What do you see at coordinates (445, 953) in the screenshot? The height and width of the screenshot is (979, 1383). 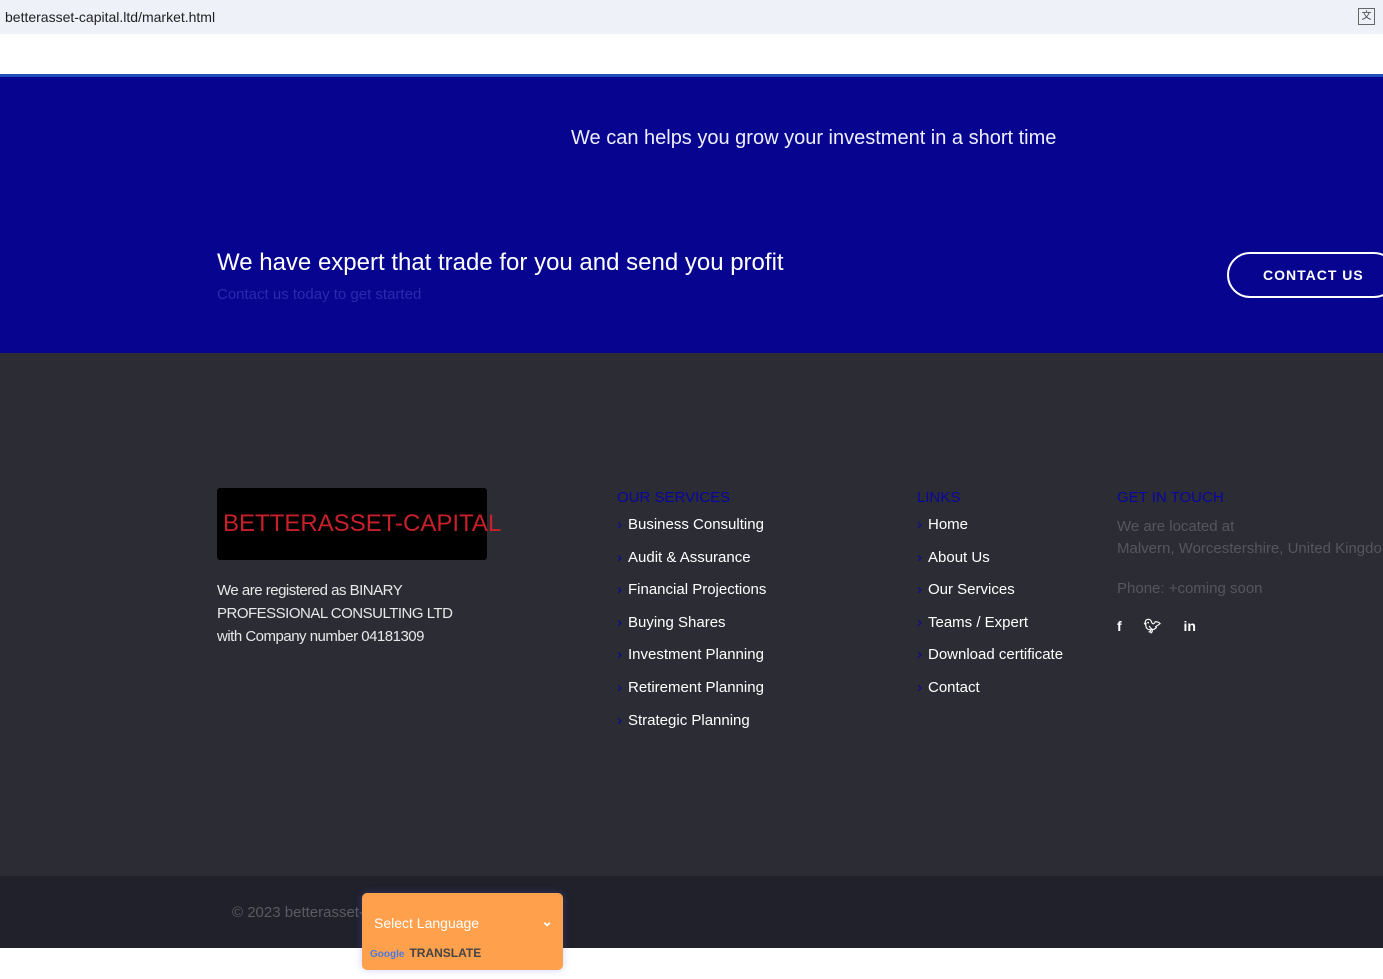 I see `translate-label: TRANSLATE` at bounding box center [445, 953].